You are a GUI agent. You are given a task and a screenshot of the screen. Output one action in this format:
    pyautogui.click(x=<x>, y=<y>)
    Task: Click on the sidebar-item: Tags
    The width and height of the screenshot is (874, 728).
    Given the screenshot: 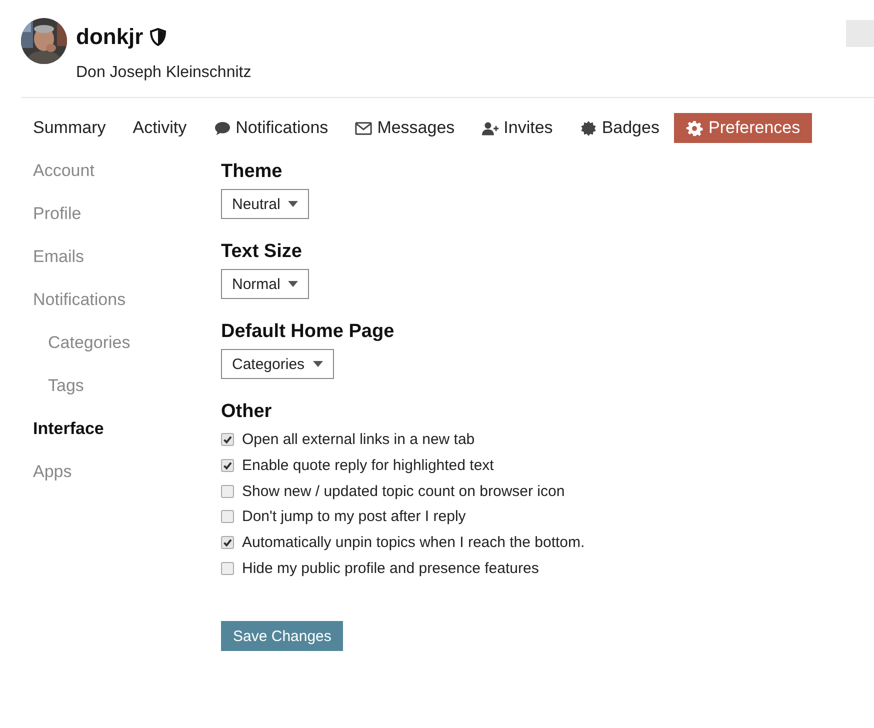 What is the action you would take?
    pyautogui.click(x=66, y=397)
    